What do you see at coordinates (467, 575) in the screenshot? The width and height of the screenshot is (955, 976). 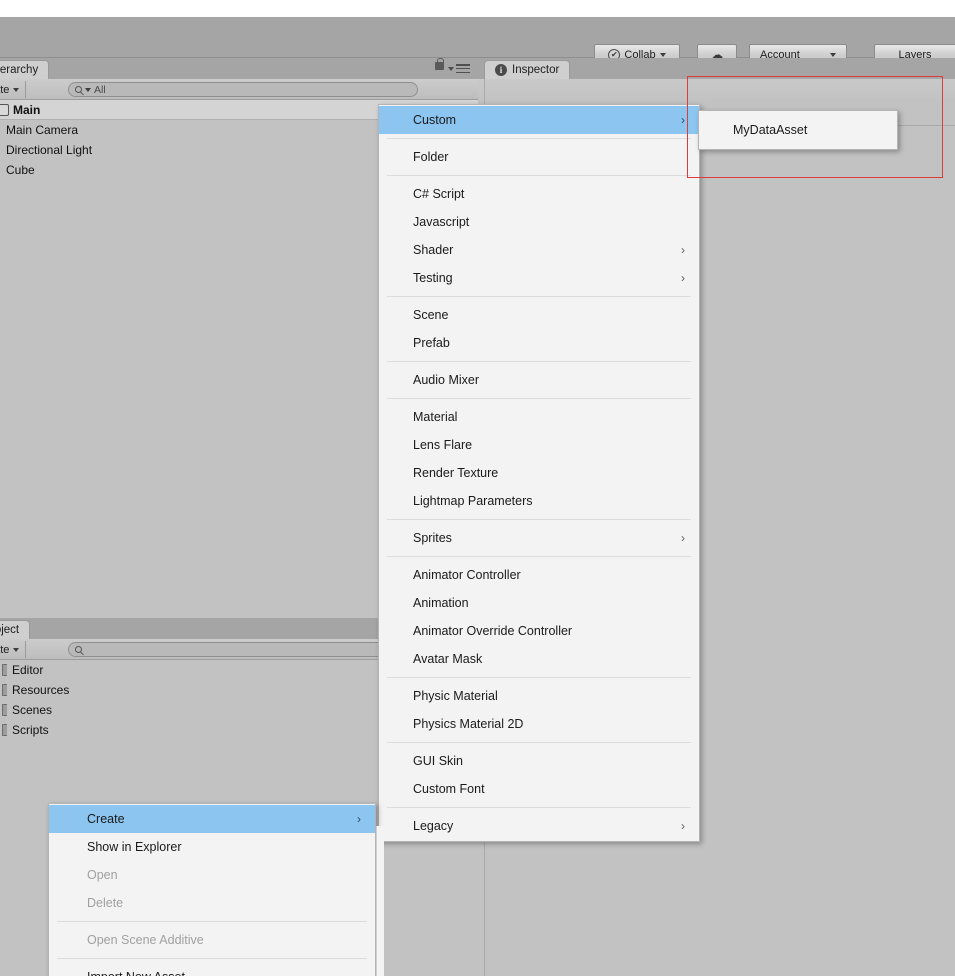 I see `menu-item-label: Animator Controller` at bounding box center [467, 575].